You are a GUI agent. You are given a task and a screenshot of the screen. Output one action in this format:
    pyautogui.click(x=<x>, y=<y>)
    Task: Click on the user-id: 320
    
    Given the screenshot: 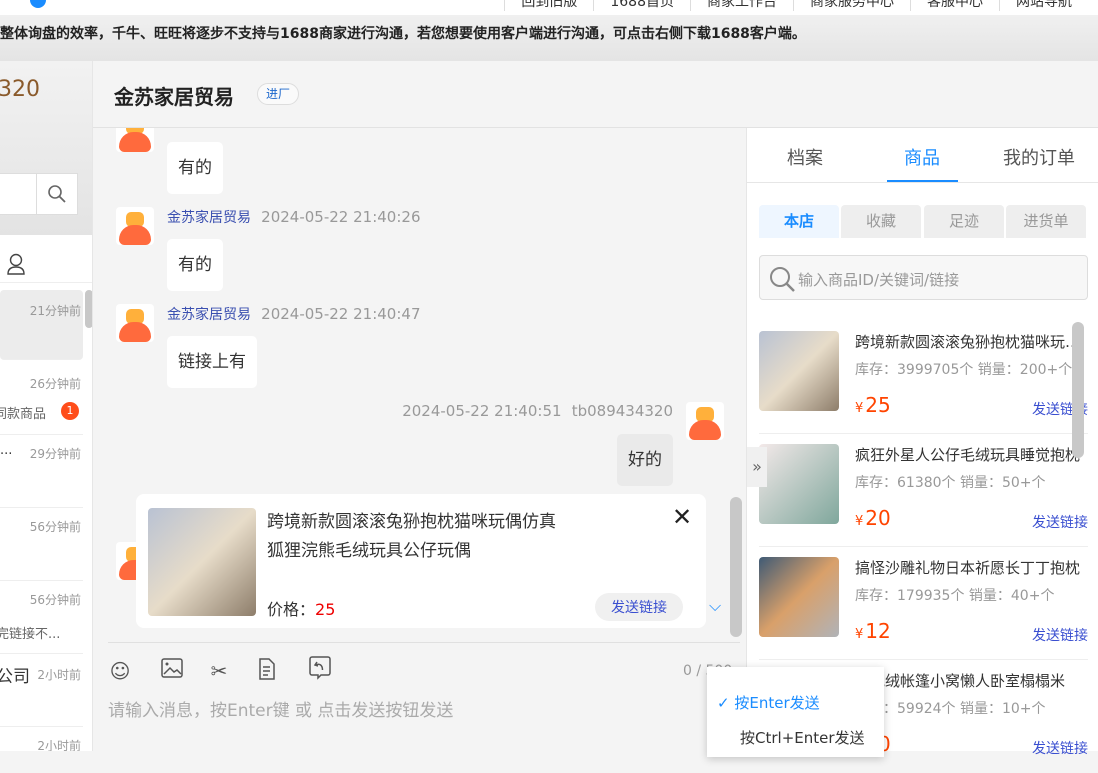 What is the action you would take?
    pyautogui.click(x=20, y=89)
    